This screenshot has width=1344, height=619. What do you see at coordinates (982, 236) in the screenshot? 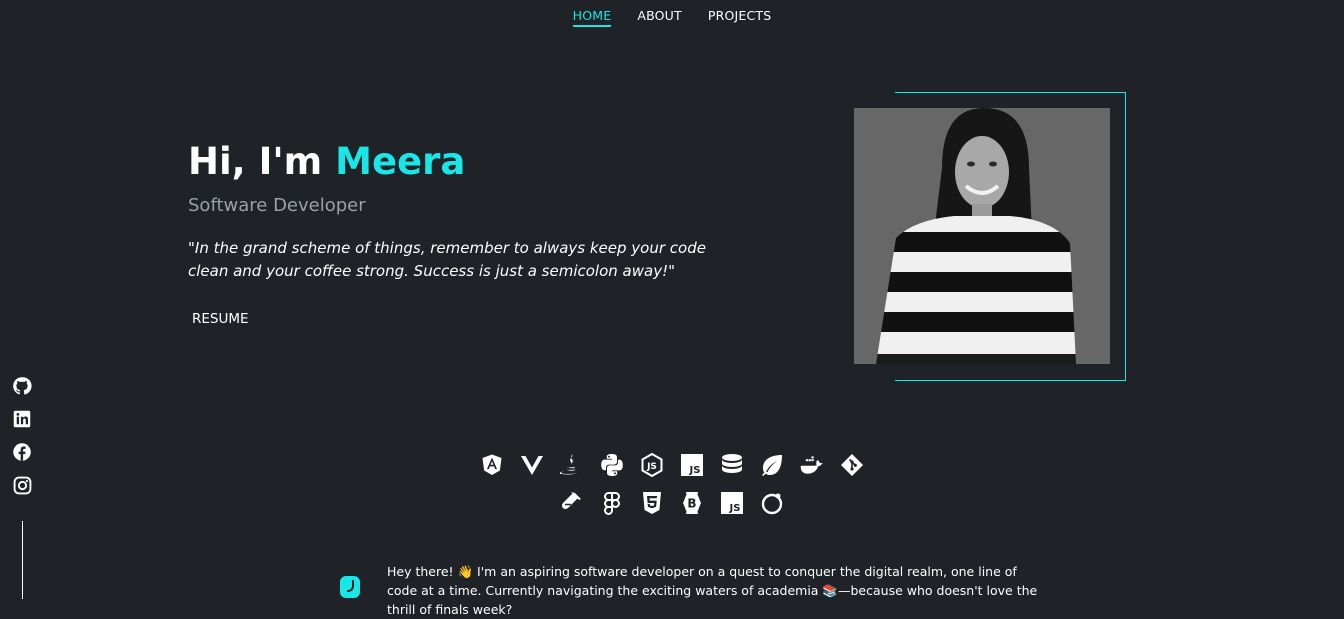
I see `profile-photo` at bounding box center [982, 236].